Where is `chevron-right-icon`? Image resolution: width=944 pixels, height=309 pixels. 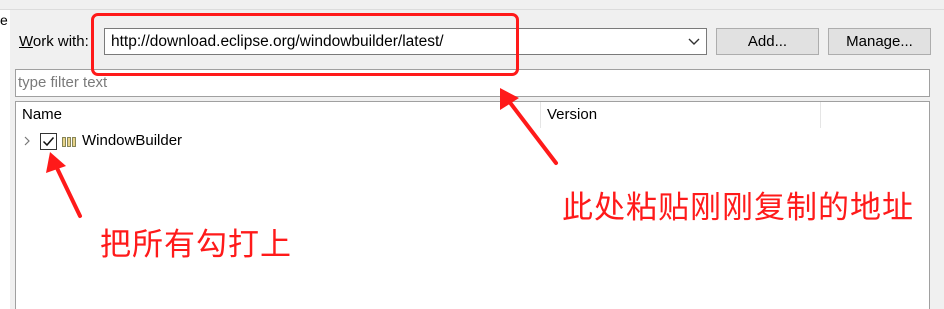
chevron-right-icon is located at coordinates (27, 141).